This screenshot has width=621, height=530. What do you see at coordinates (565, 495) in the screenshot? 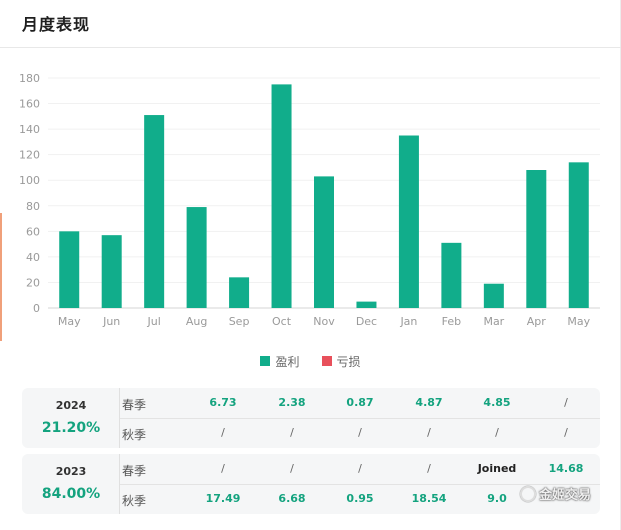
I see `watermark-text: 金姬交易` at bounding box center [565, 495].